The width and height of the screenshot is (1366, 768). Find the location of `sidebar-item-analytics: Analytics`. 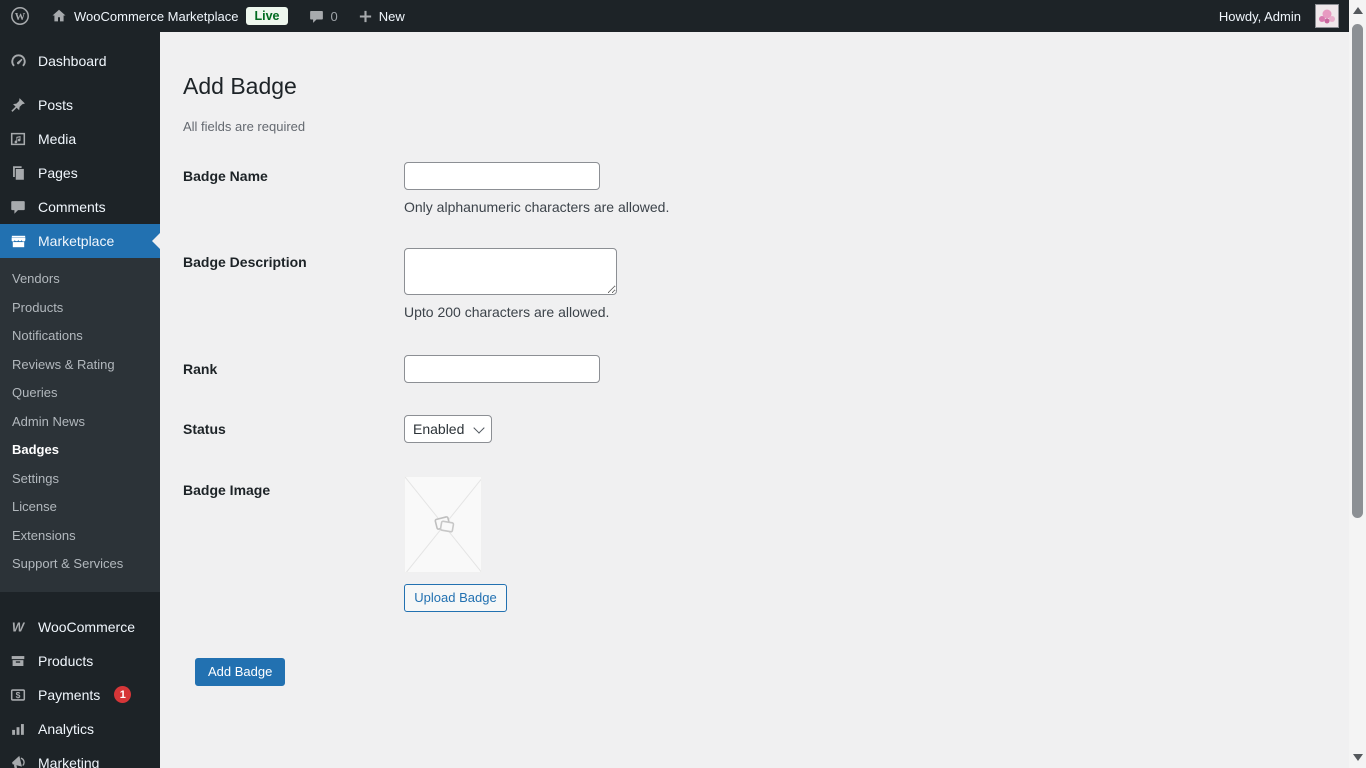

sidebar-item-analytics: Analytics is located at coordinates (80, 729).